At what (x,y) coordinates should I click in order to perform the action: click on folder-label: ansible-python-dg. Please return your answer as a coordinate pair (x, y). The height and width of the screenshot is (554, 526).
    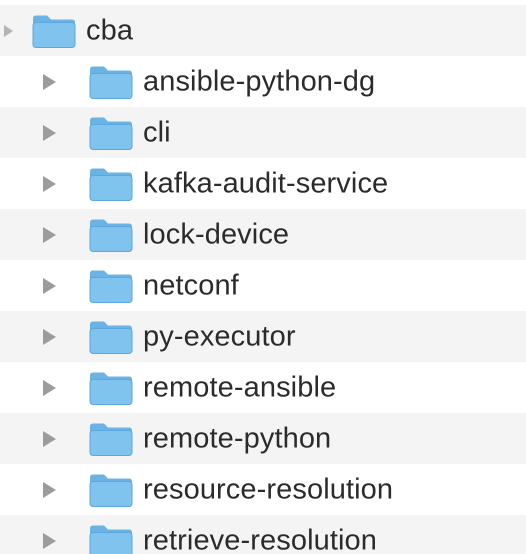
    Looking at the image, I should click on (259, 81).